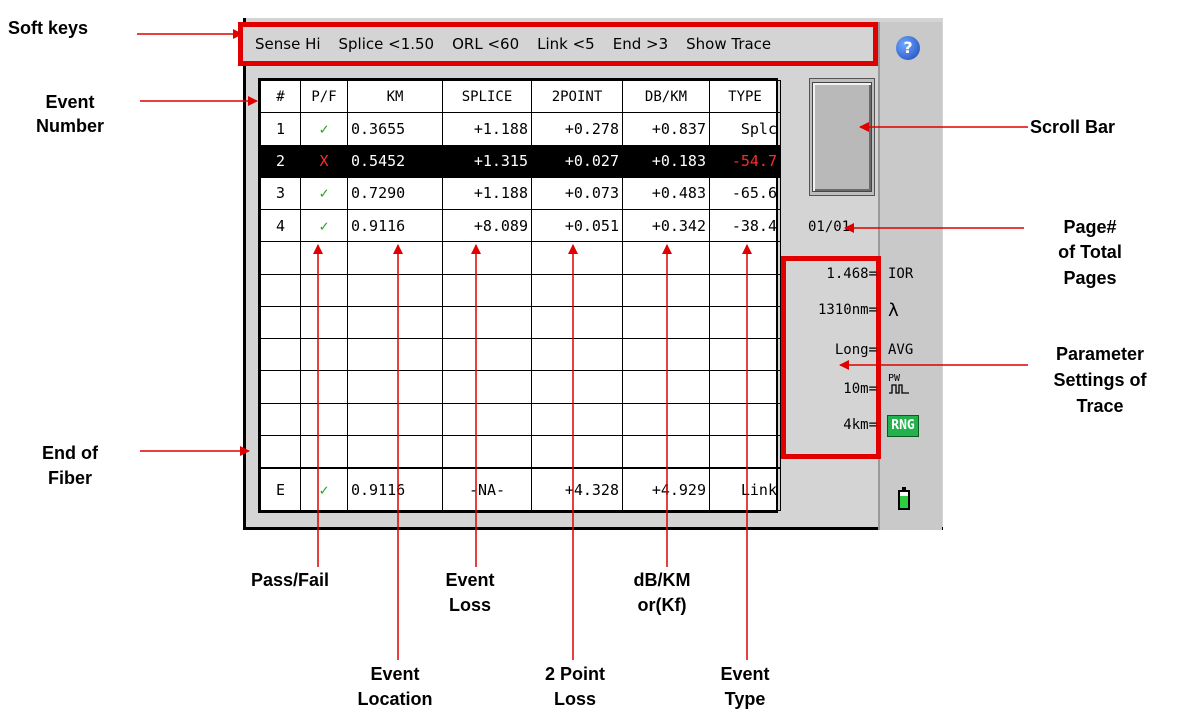 The image size is (1180, 720). What do you see at coordinates (662, 605) in the screenshot?
I see `label-dbkm-line2: or(Kf)` at bounding box center [662, 605].